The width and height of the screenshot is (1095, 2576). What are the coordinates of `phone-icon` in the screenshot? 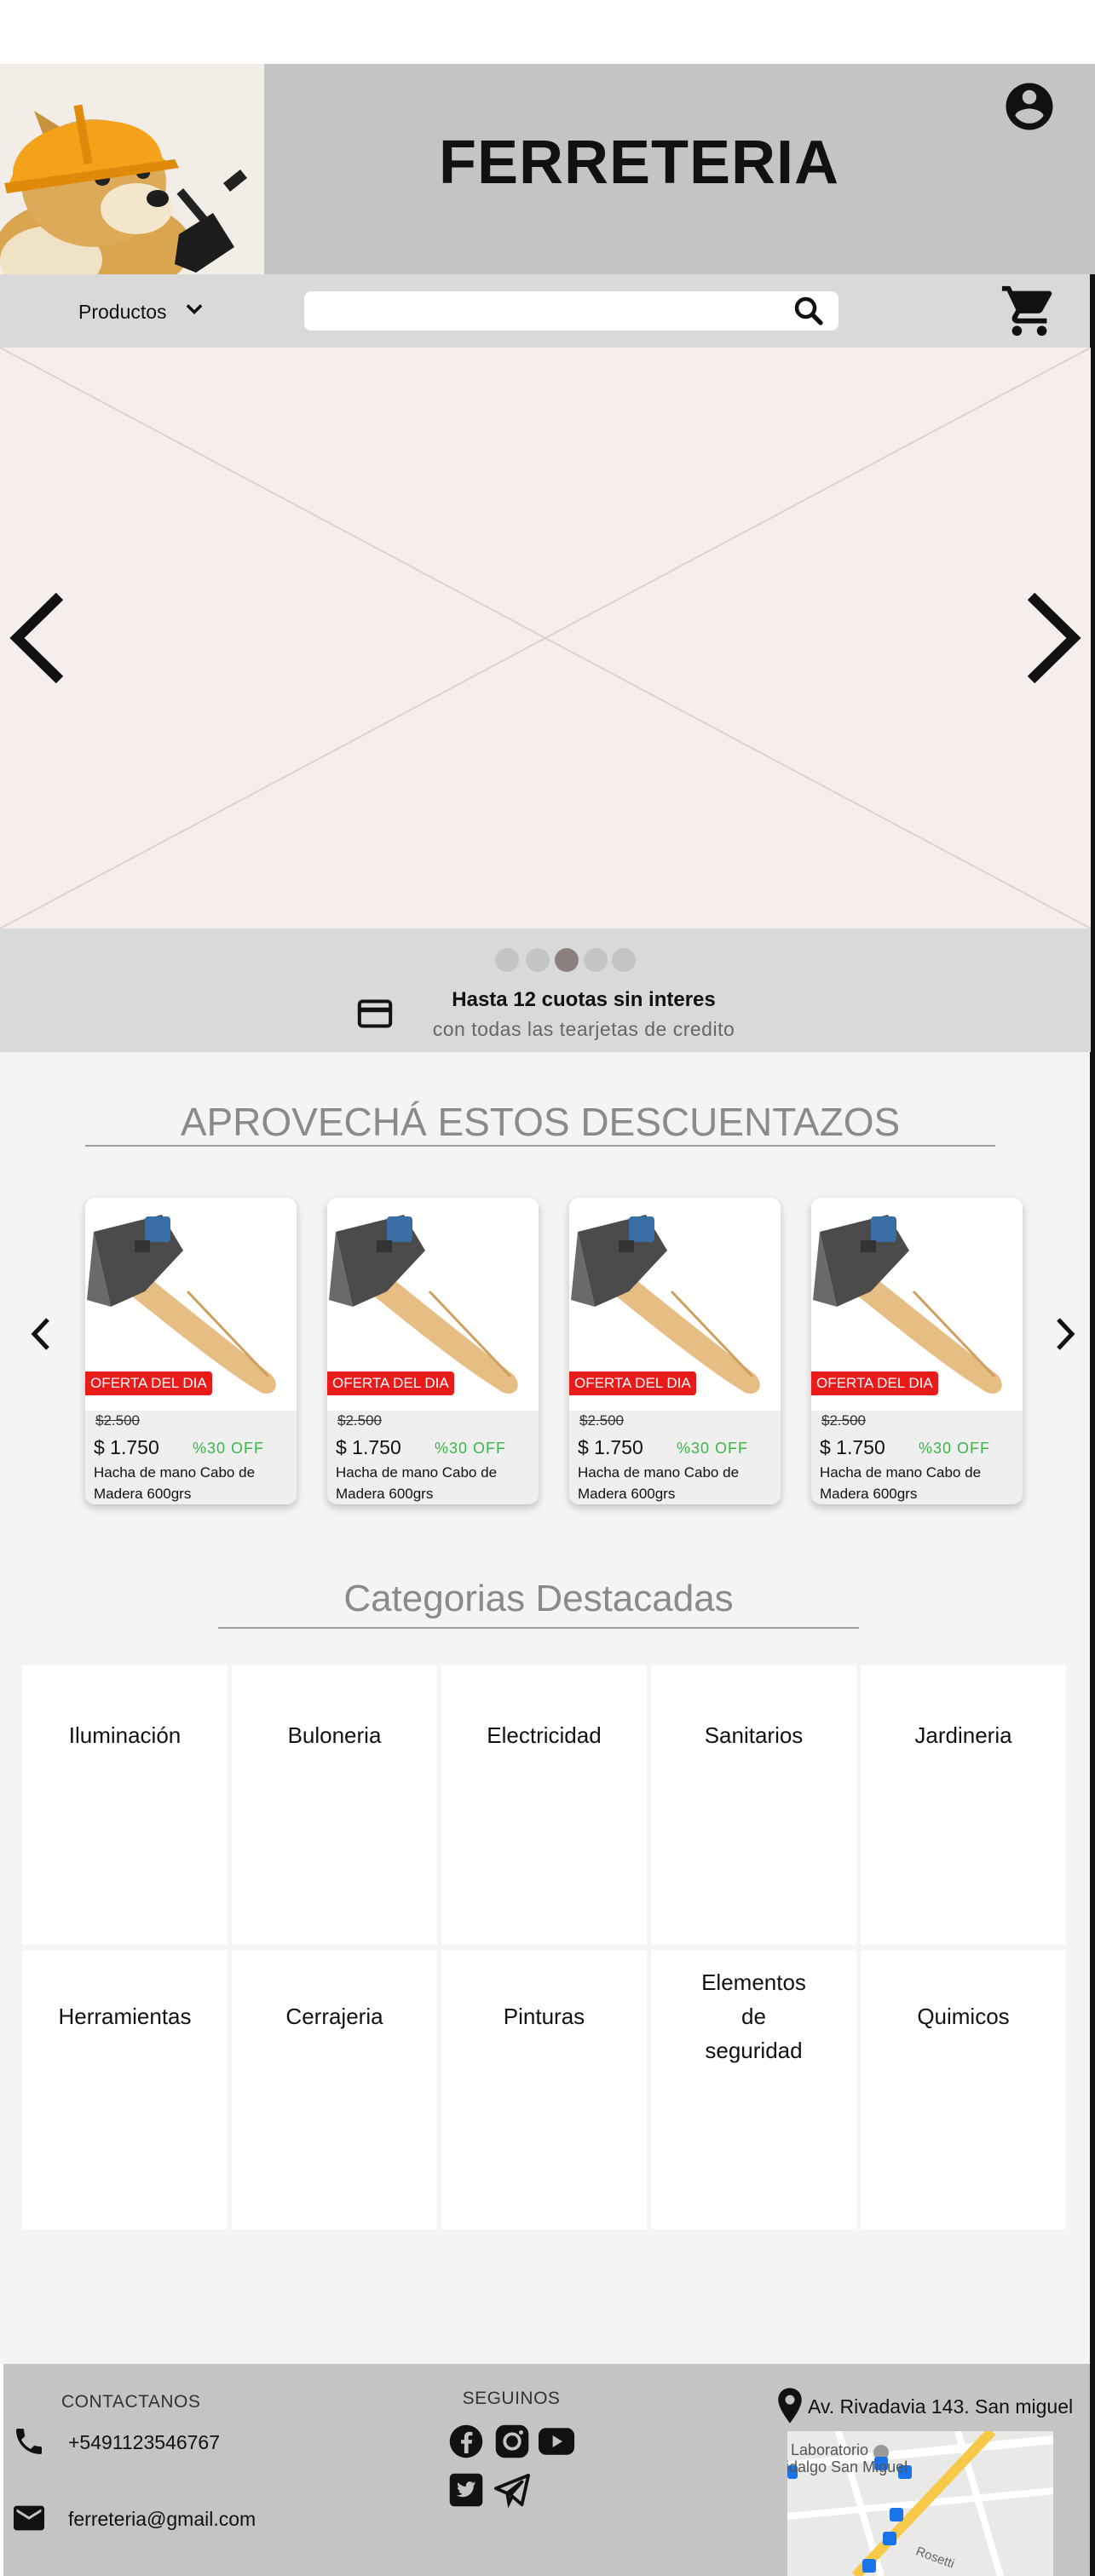 It's located at (29, 2441).